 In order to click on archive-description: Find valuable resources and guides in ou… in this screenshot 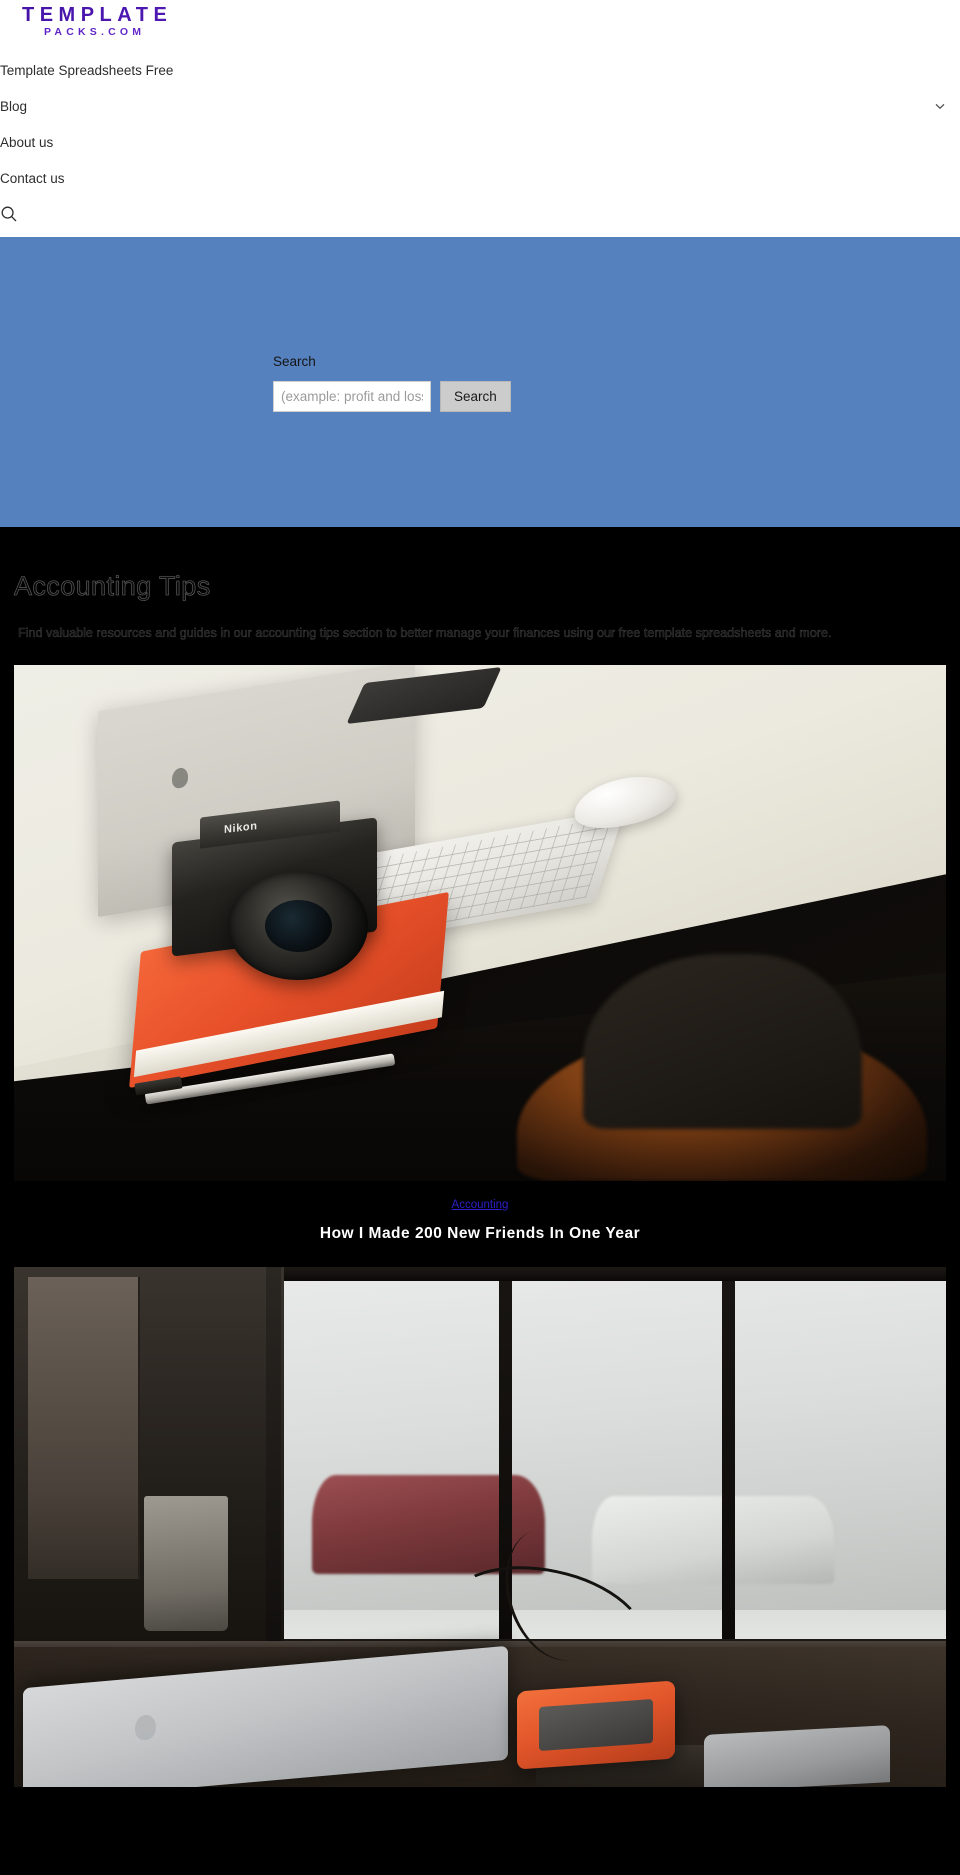, I will do `click(425, 633)`.